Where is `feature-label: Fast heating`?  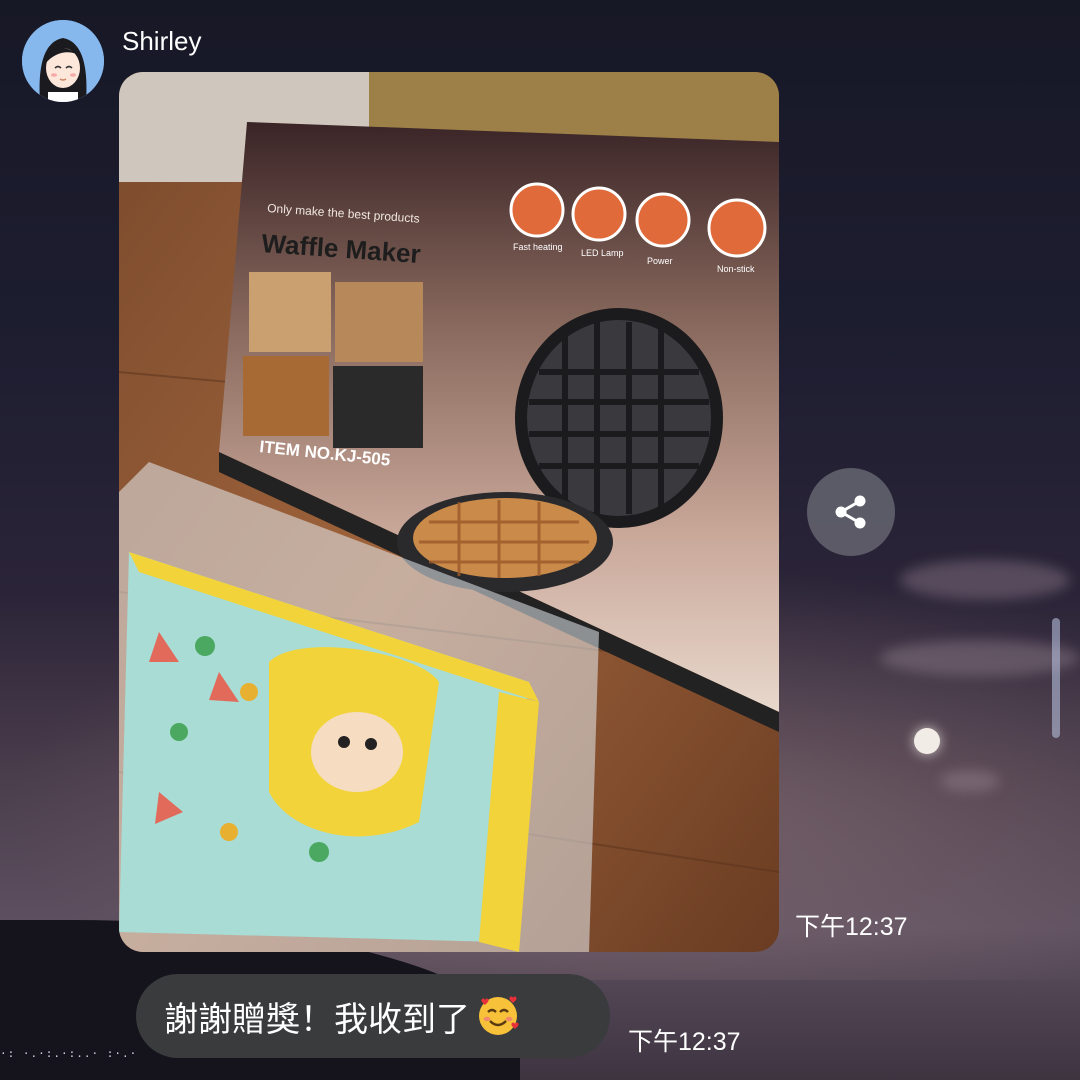 feature-label: Fast heating is located at coordinates (538, 247).